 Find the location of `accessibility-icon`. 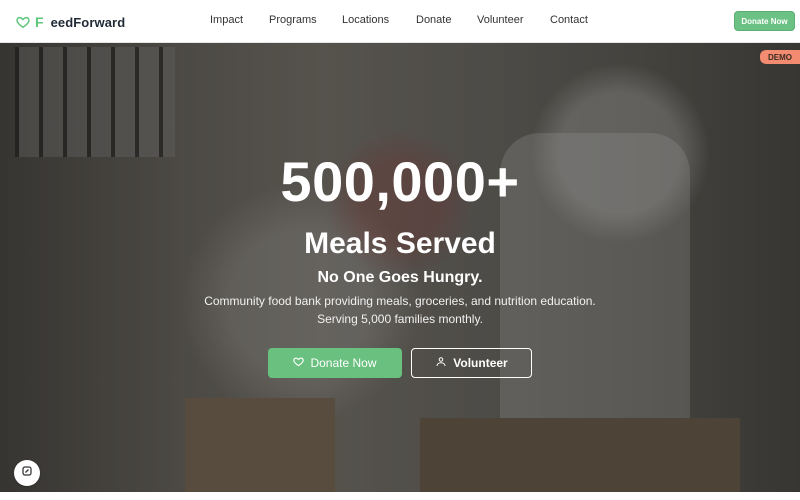

accessibility-icon is located at coordinates (27, 473).